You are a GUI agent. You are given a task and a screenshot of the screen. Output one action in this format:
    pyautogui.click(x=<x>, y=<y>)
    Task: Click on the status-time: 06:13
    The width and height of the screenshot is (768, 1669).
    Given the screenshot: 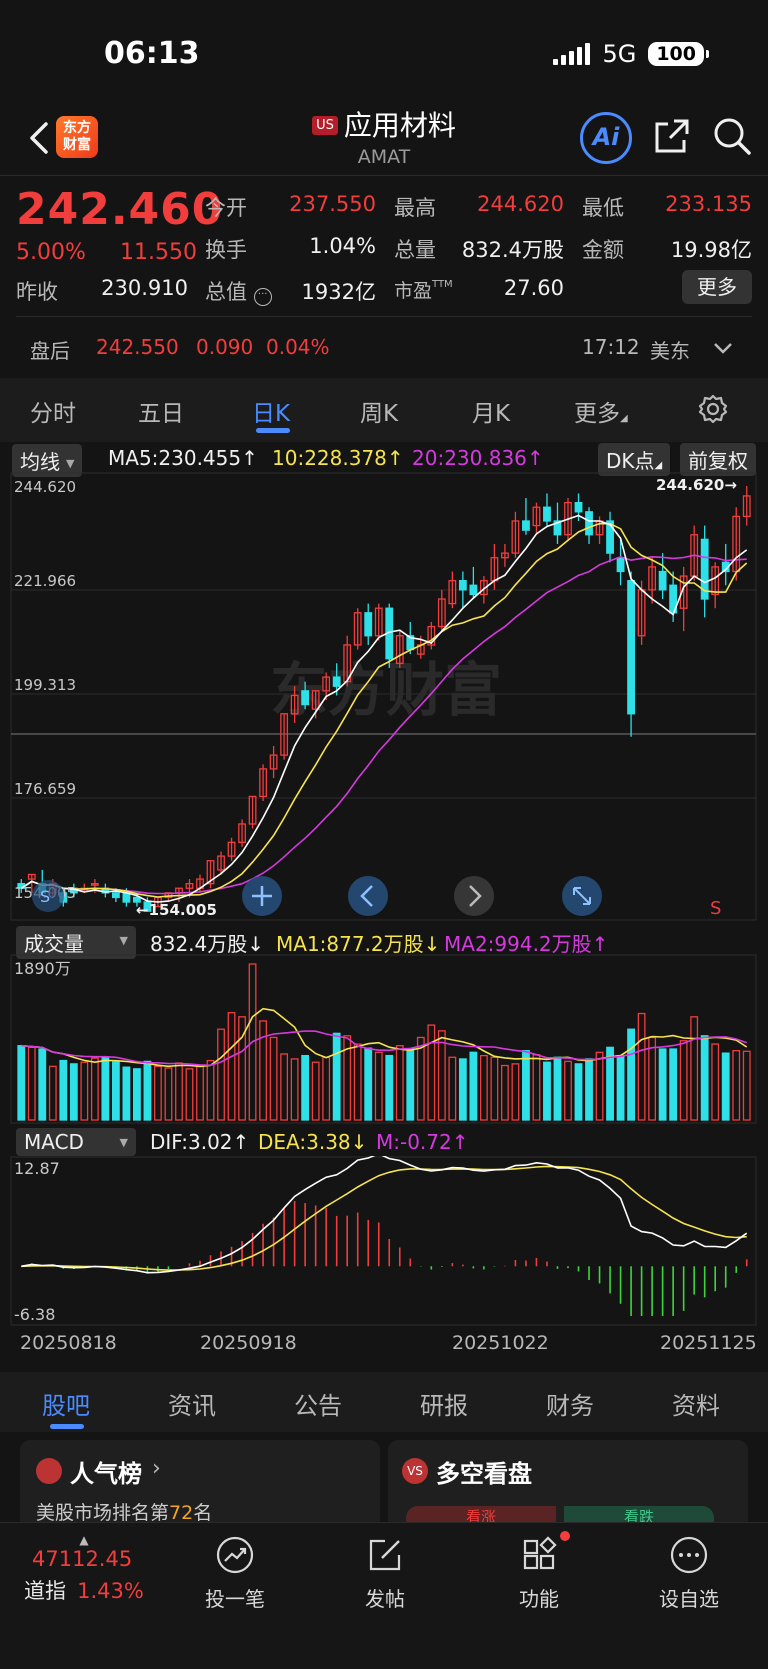 What is the action you would take?
    pyautogui.click(x=152, y=53)
    